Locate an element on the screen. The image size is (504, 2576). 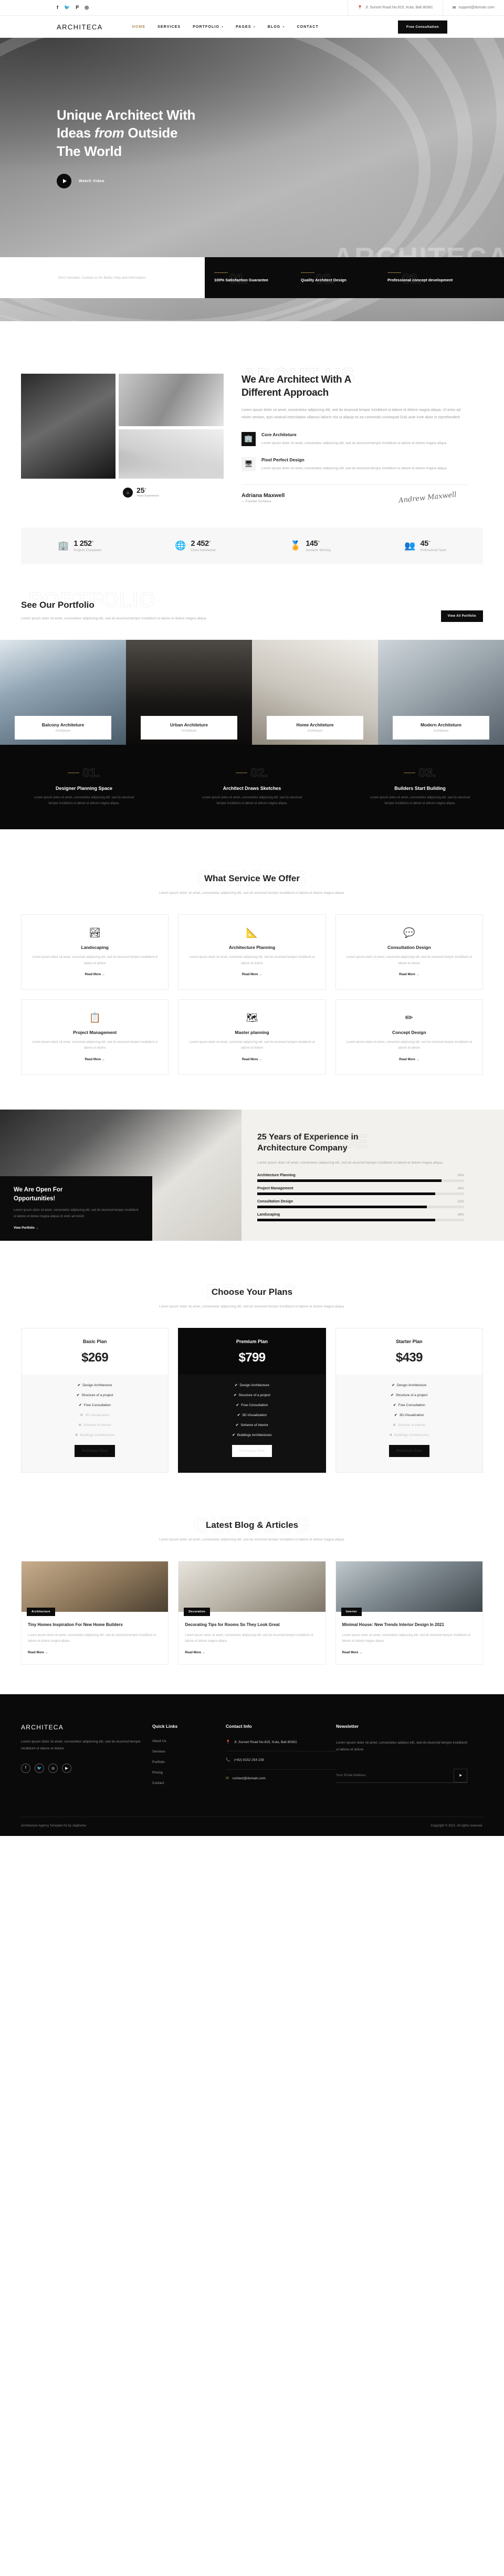
portfolio-card: Modern Architeture Architeture is located at coordinates (441, 692).